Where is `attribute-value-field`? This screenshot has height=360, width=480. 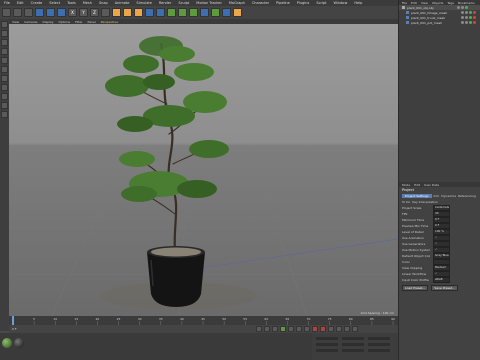
attribute-value-field is located at coordinates (441, 262).